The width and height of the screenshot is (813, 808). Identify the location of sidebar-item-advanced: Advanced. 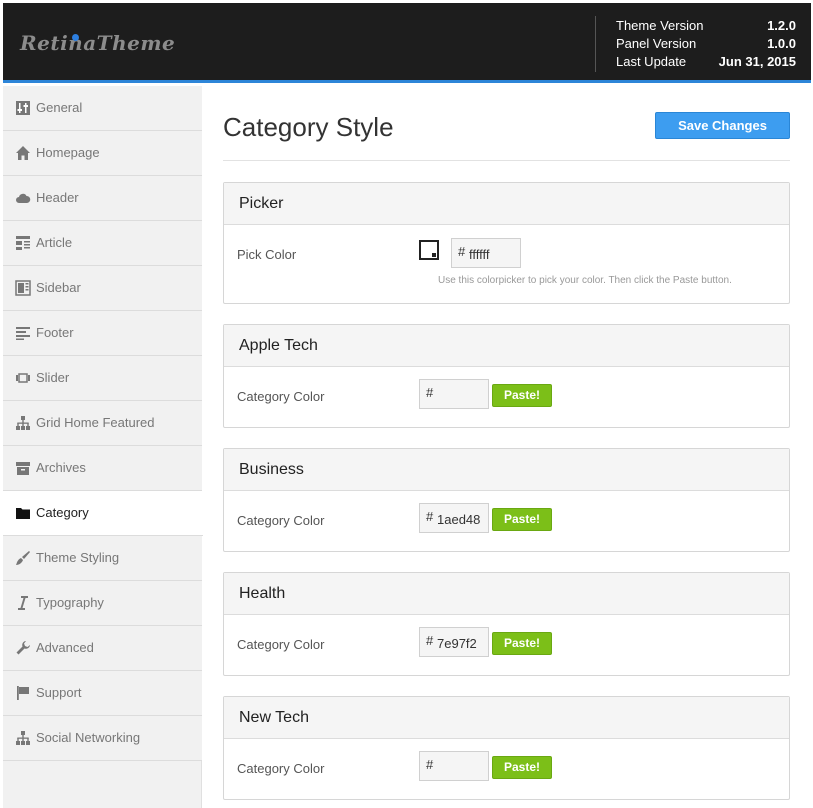
(102, 648).